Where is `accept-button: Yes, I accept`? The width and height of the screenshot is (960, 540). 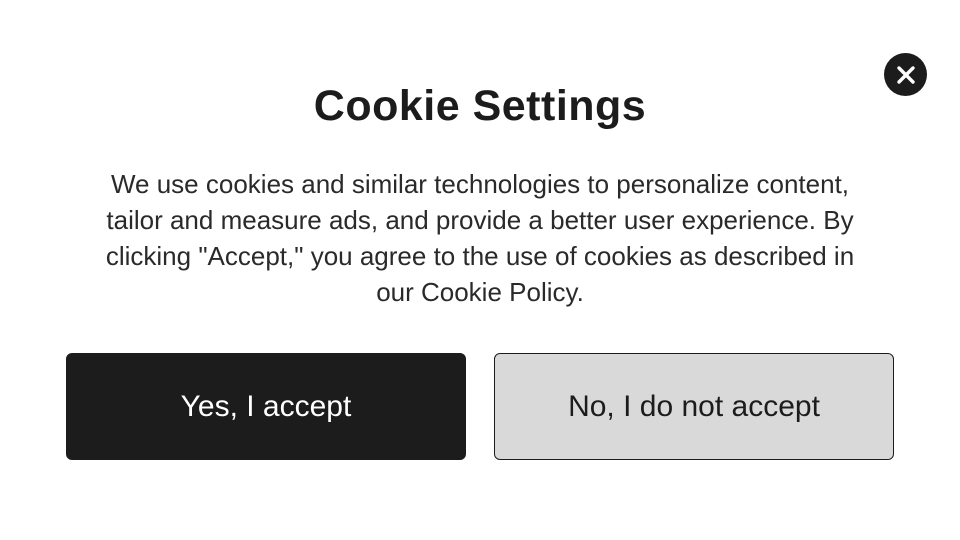
accept-button: Yes, I accept is located at coordinates (266, 406).